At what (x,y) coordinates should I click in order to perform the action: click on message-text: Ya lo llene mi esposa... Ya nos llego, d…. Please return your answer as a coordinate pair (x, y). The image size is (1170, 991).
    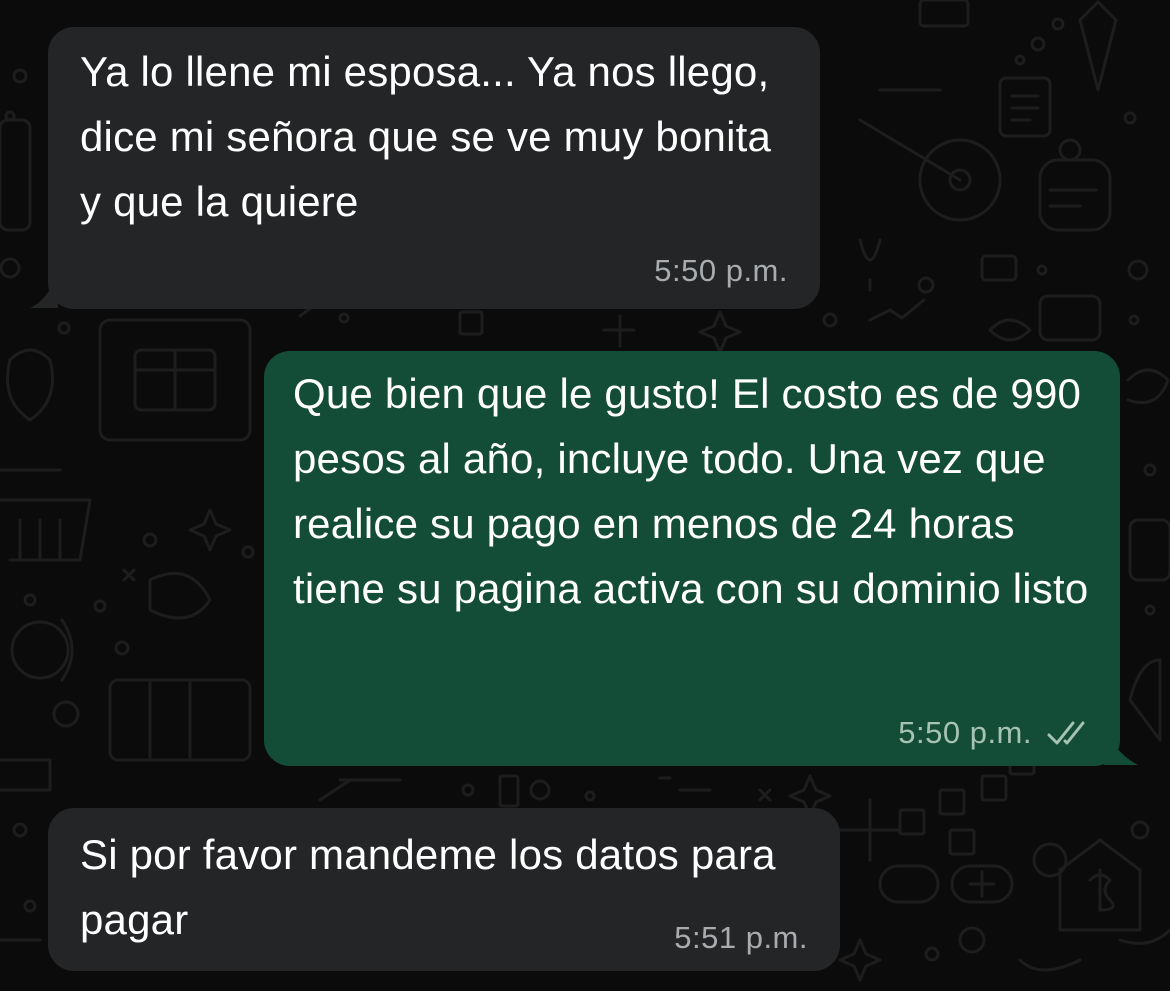
    Looking at the image, I should click on (426, 136).